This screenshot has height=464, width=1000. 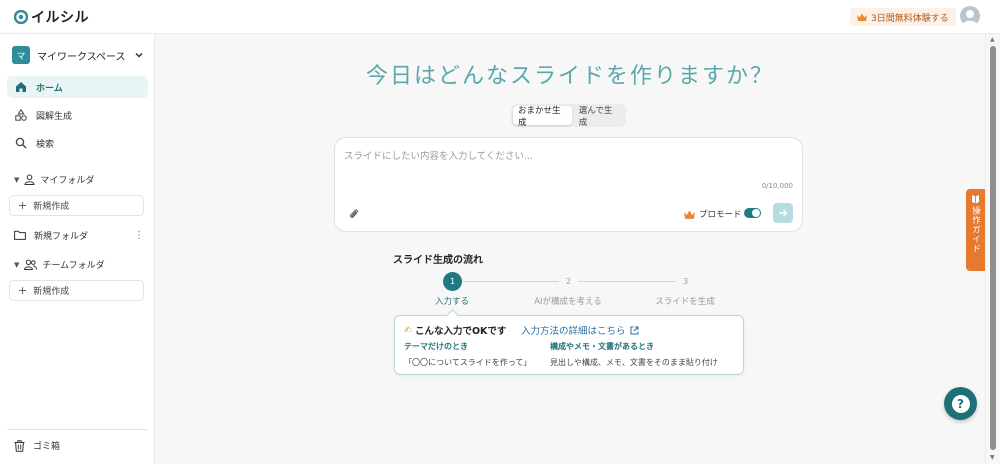 I want to click on tip-col2-title: 構成やメモ・文書があるとき, so click(x=602, y=346).